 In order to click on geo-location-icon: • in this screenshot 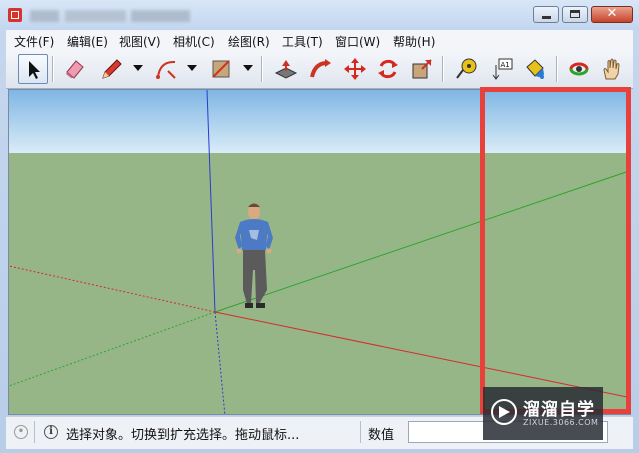, I will do `click(21, 432)`.